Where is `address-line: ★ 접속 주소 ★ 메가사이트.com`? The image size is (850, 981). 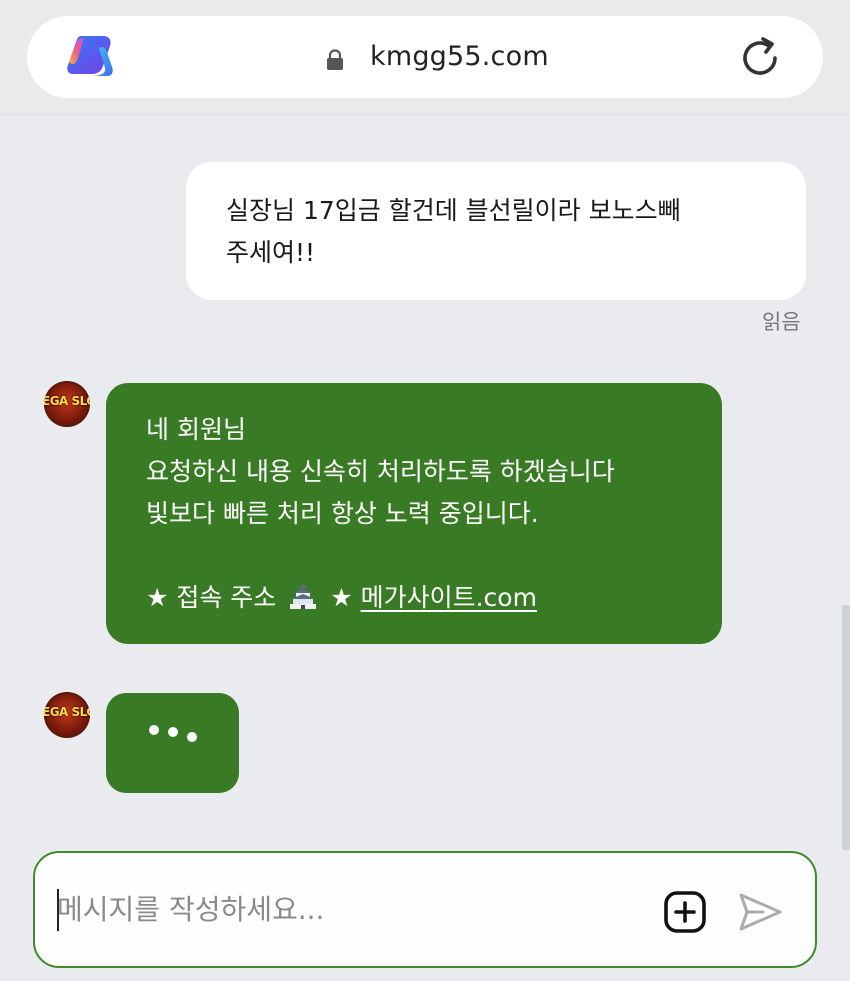
address-line: ★ 접속 주소 ★ 메가사이트.com is located at coordinates (414, 598).